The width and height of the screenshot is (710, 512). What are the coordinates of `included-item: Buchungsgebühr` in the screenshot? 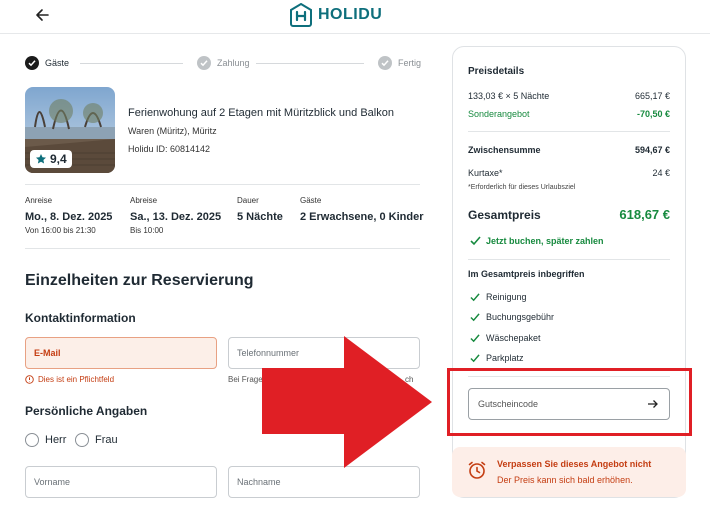 It's located at (512, 317).